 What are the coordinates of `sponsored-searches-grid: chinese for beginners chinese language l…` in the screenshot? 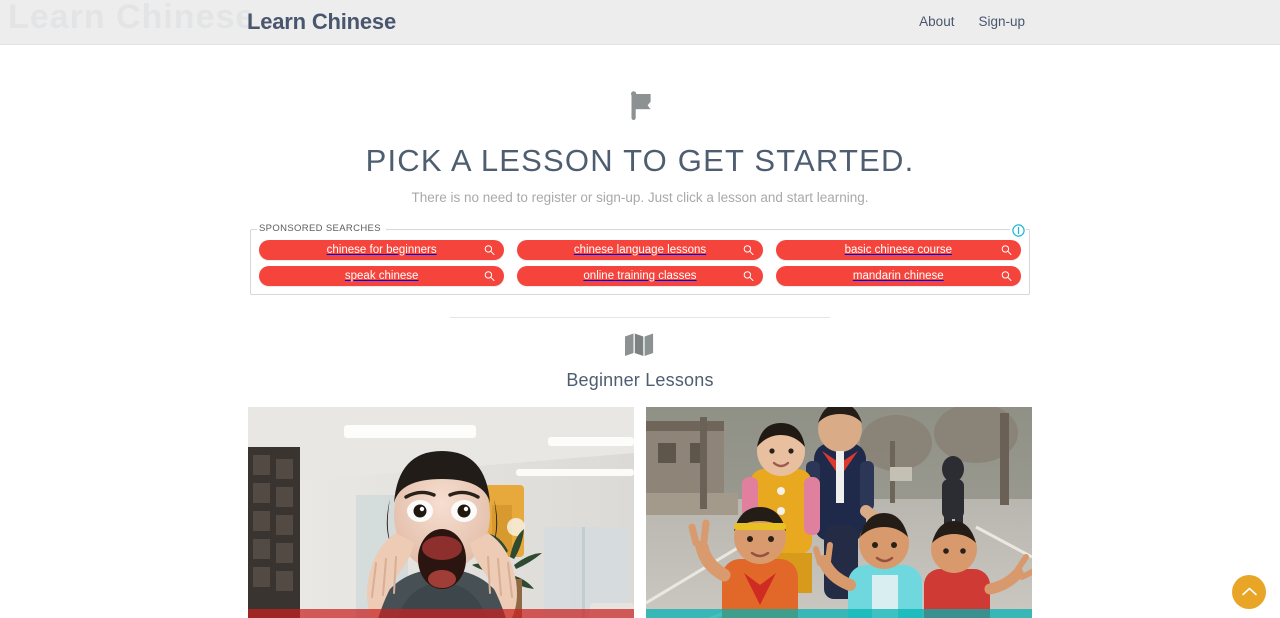 It's located at (640, 263).